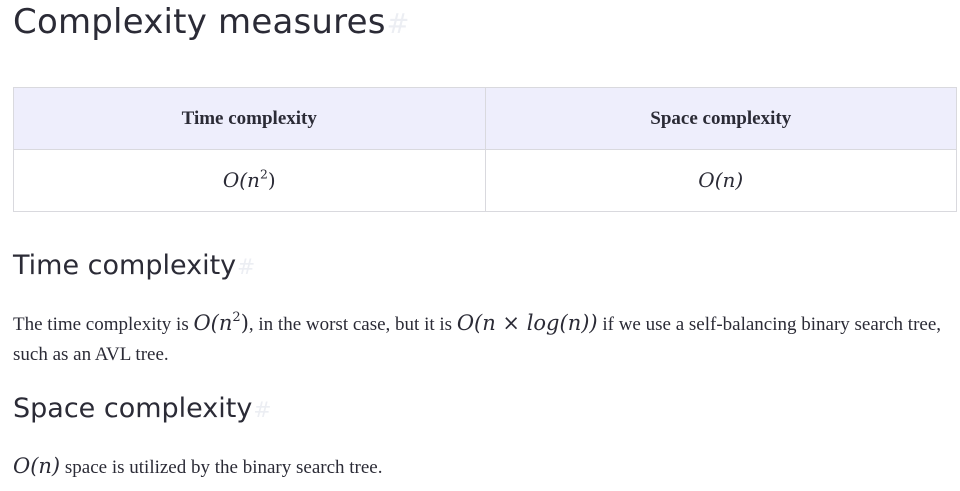 The width and height of the screenshot is (960, 491). I want to click on table-row: O(n2) O(n), so click(485, 180).